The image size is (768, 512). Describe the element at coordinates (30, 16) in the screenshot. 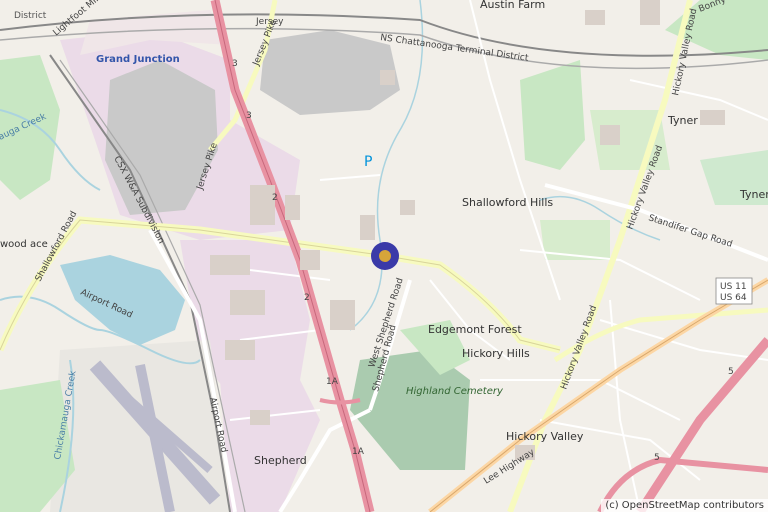

I see `place-label: District` at that location.